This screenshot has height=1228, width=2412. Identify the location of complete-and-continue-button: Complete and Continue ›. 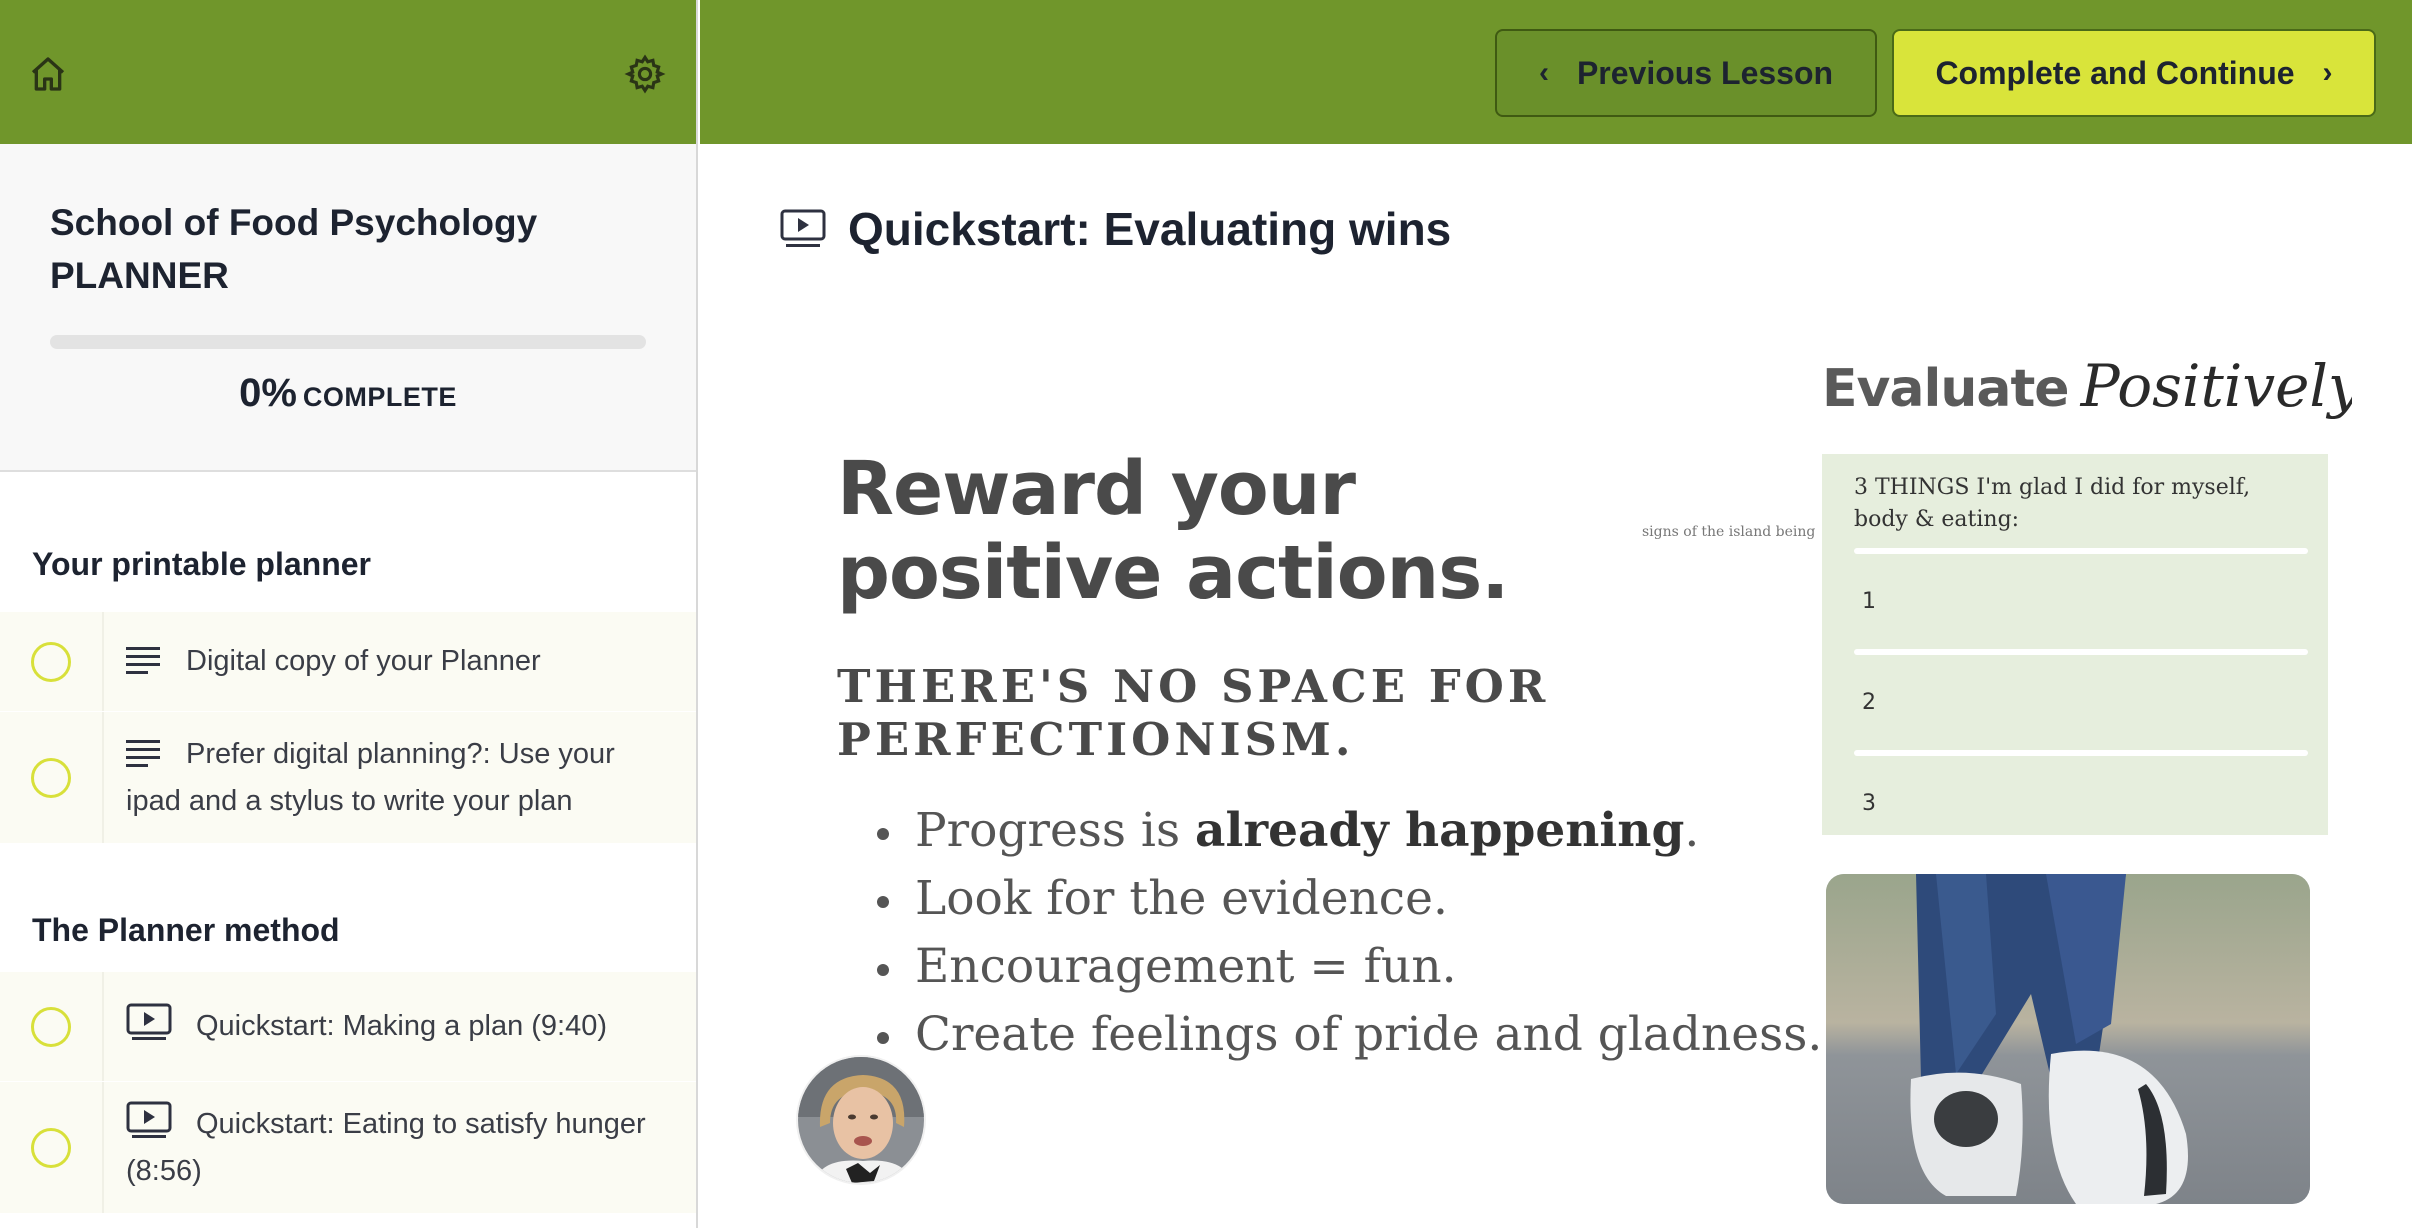
(2134, 73).